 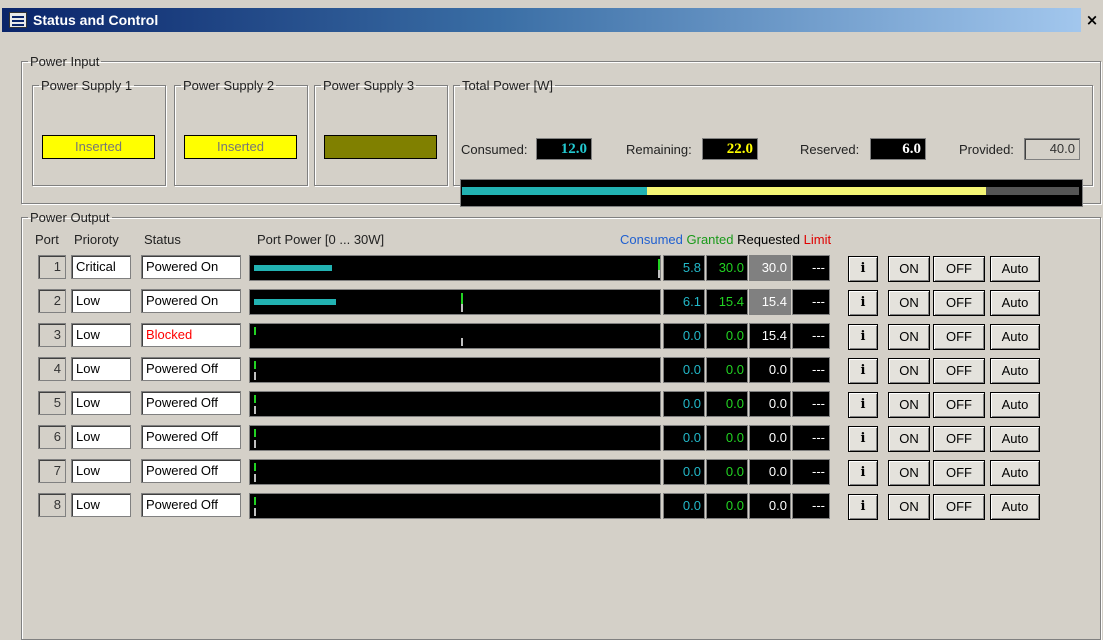 I want to click on total-power-legend: Total Power [W], so click(x=508, y=85).